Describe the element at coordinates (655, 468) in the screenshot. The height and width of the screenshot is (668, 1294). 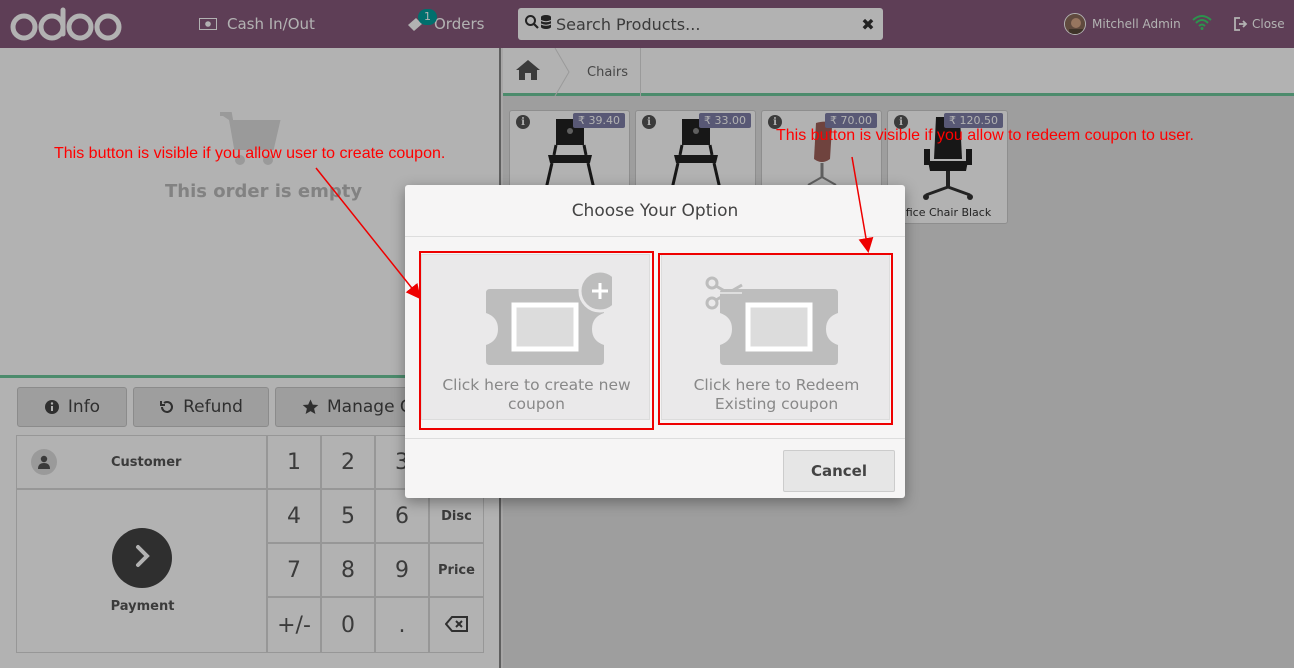
I see `dialog-footer: Cancel` at that location.